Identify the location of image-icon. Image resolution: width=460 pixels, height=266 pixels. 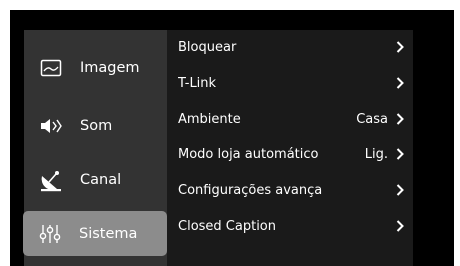
(51, 68).